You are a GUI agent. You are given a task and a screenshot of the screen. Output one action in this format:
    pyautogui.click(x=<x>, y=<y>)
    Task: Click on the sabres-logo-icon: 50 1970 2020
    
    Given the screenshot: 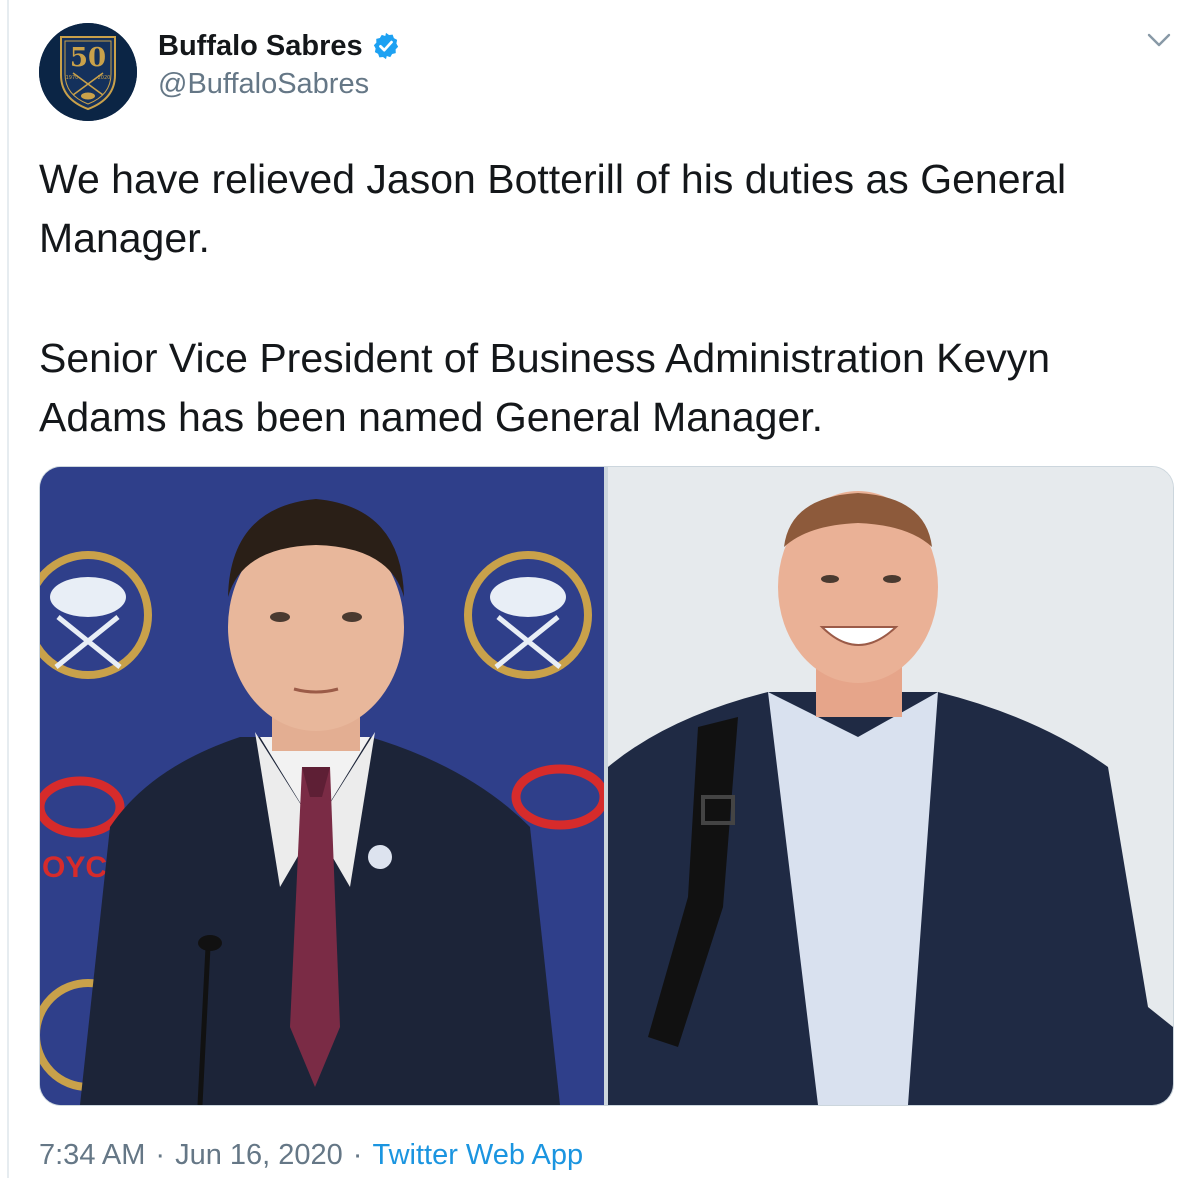 What is the action you would take?
    pyautogui.click(x=88, y=72)
    